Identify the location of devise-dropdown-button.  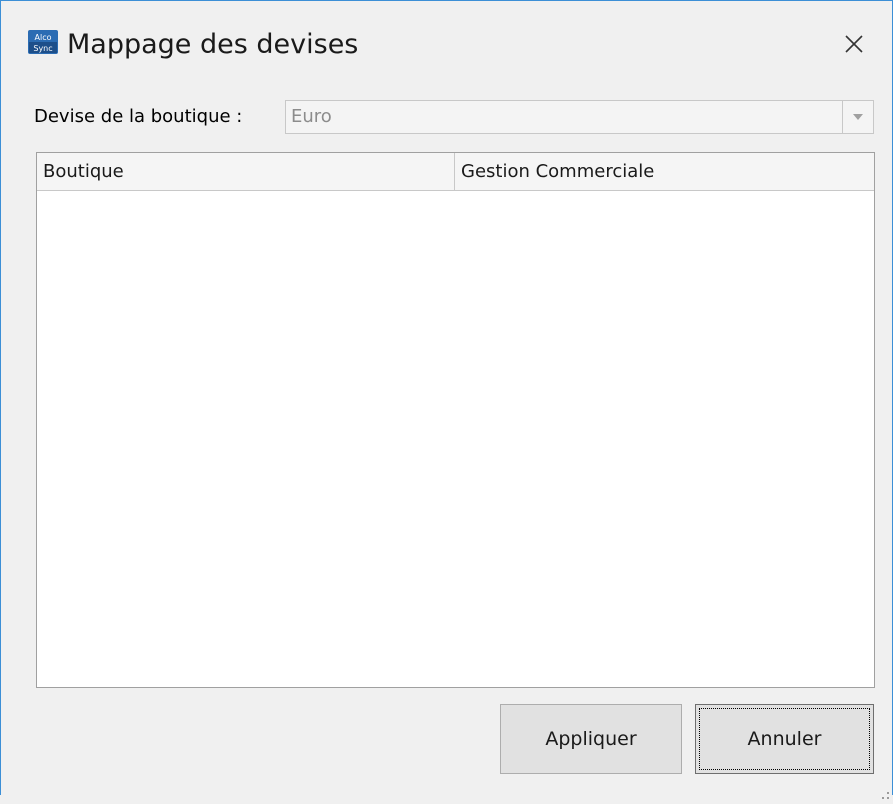
(857, 117).